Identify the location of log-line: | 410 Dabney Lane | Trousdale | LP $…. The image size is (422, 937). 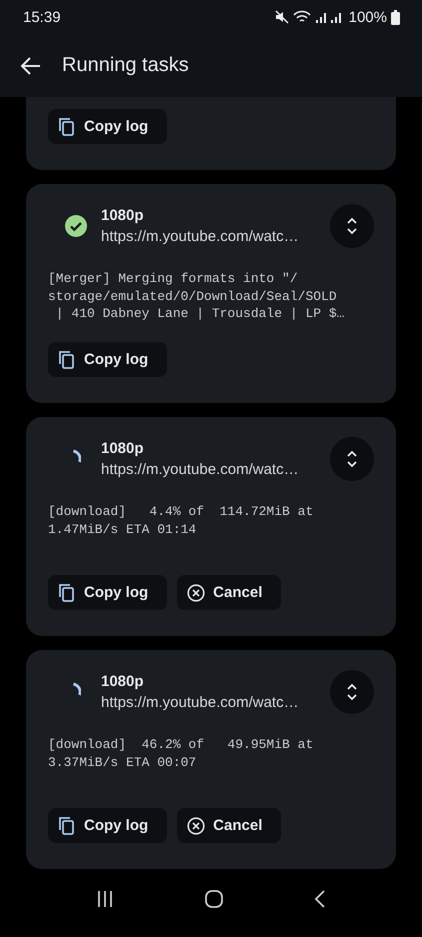
(200, 313).